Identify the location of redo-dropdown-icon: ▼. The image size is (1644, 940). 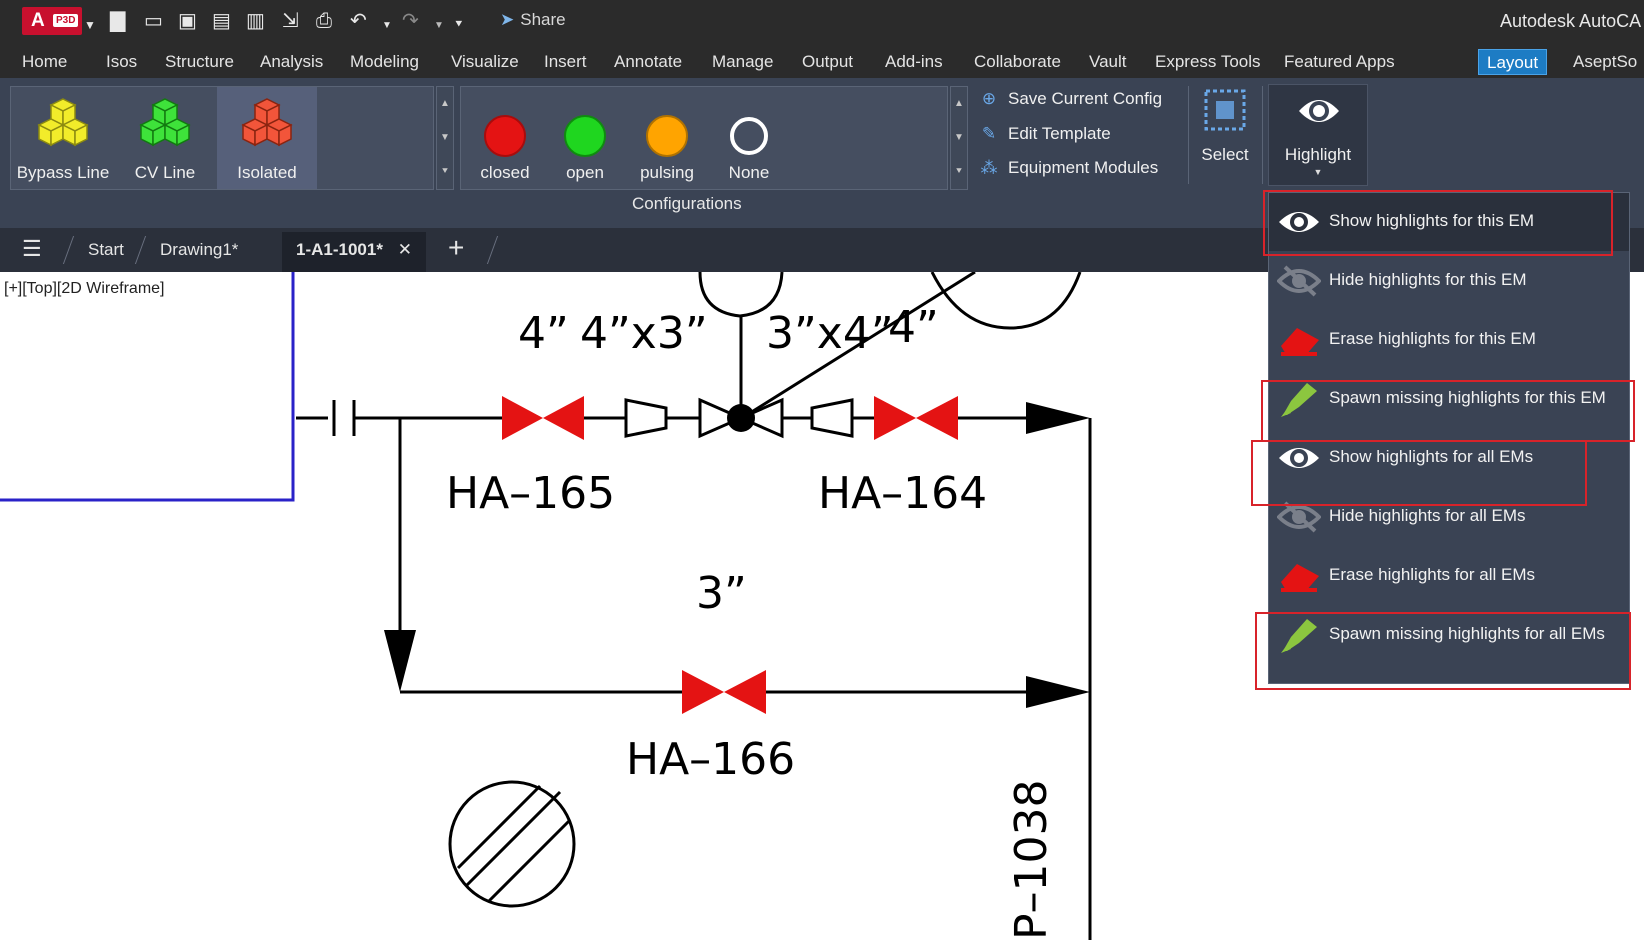
(439, 26).